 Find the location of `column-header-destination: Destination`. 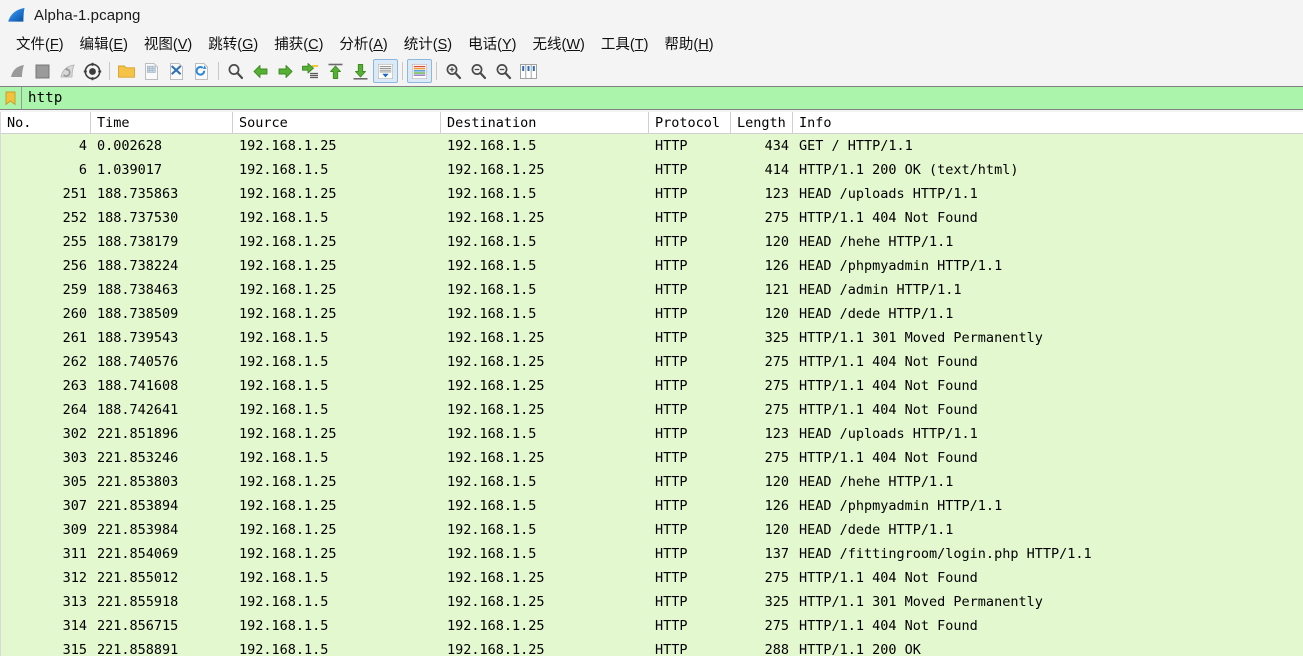

column-header-destination: Destination is located at coordinates (545, 122).